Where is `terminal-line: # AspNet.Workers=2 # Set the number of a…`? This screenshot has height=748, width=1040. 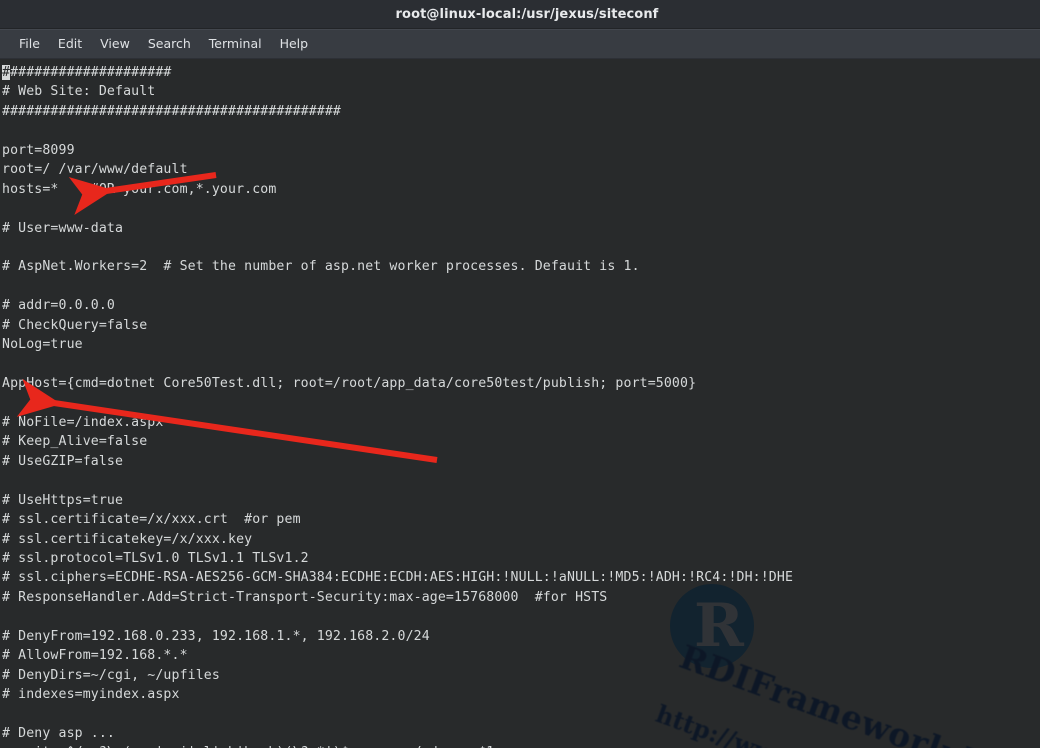
terminal-line: # AspNet.Workers=2 # Set the number of a… is located at coordinates (321, 267).